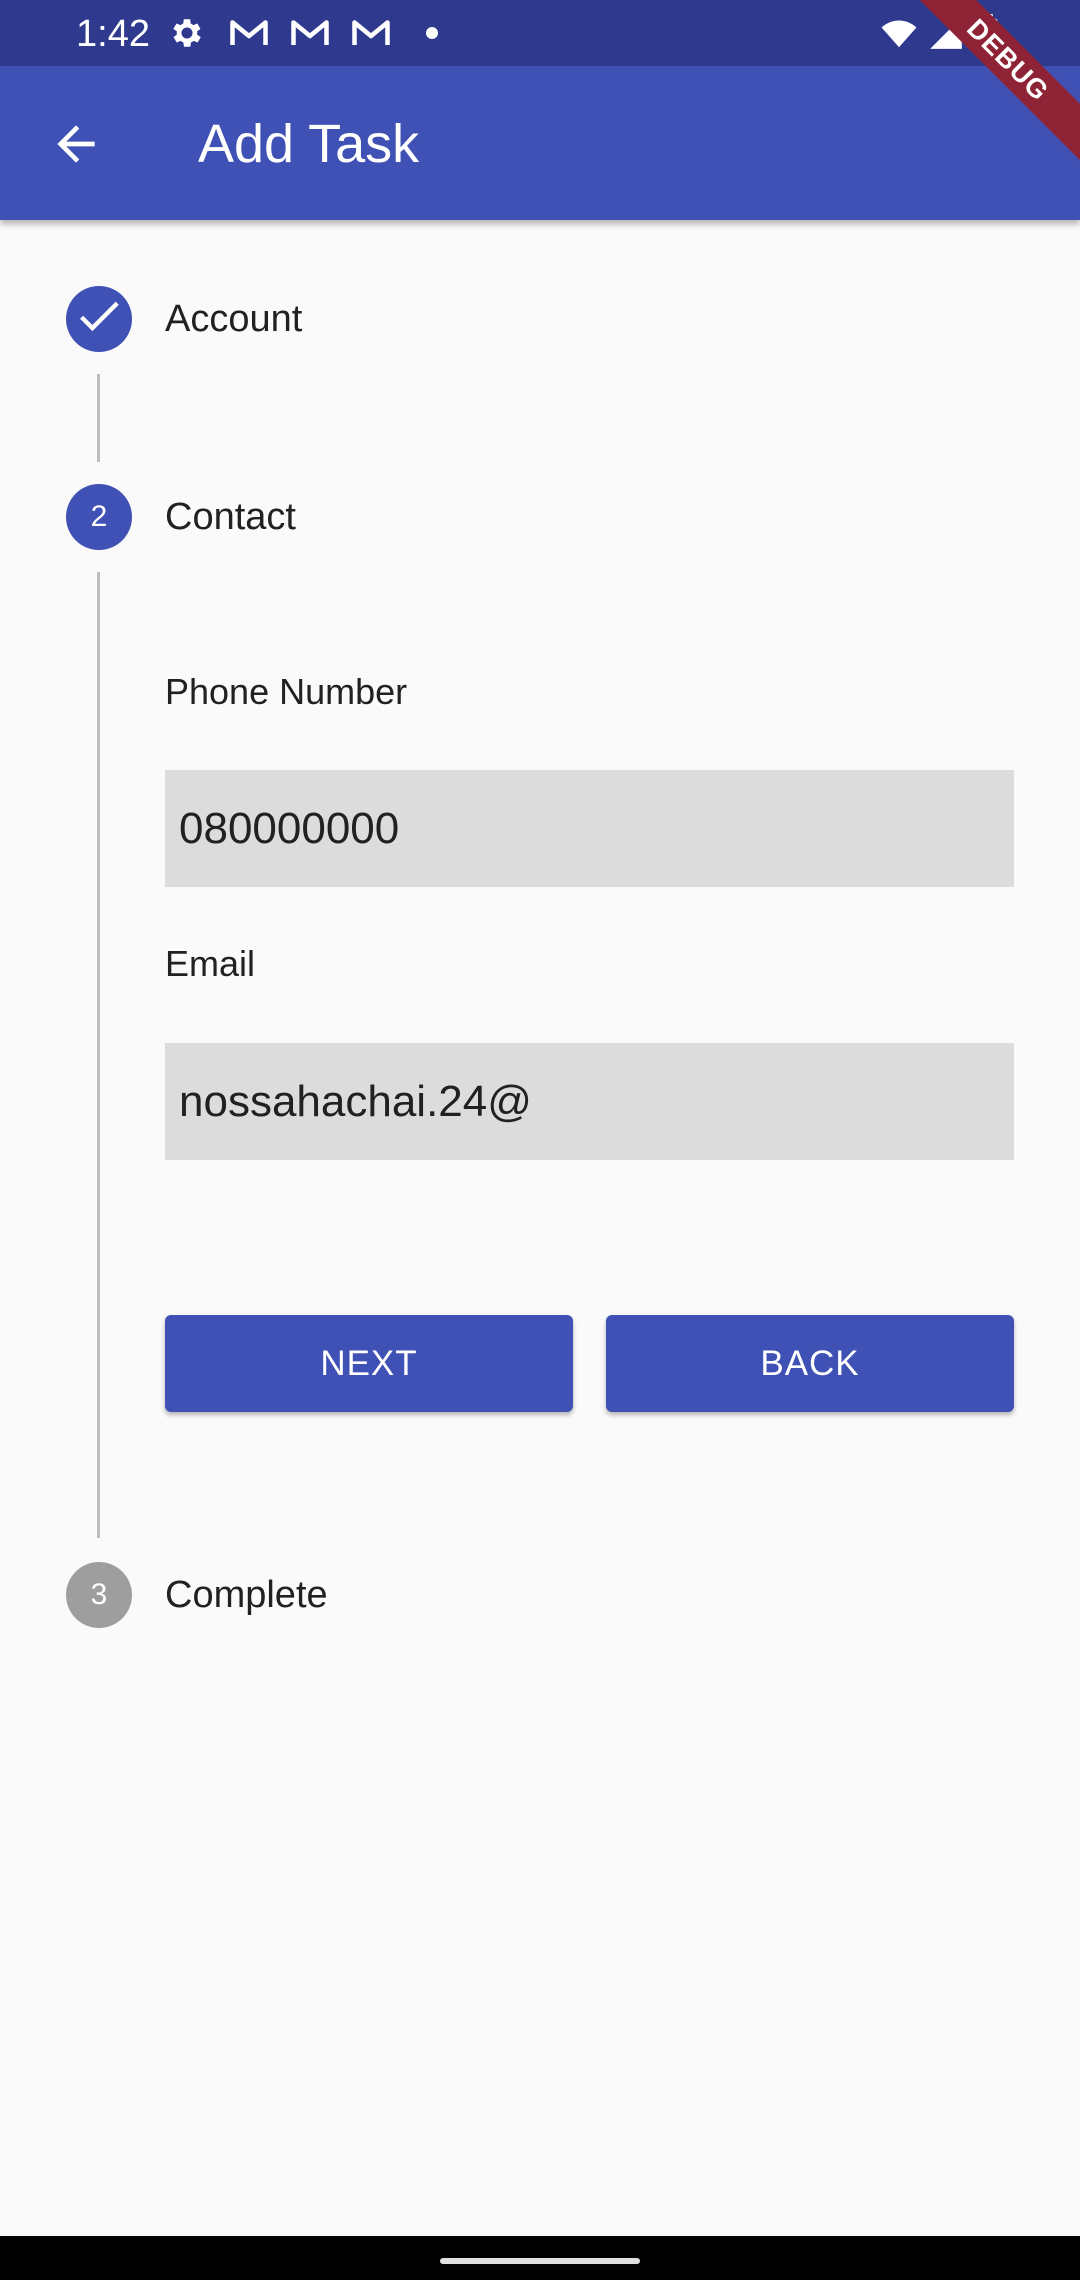 The height and width of the screenshot is (2280, 1080). Describe the element at coordinates (76, 144) in the screenshot. I see `arrow-back-icon` at that location.